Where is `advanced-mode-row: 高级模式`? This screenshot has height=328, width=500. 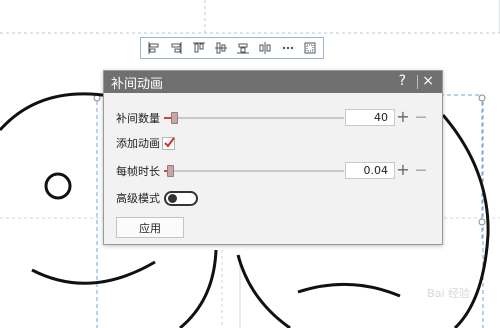 advanced-mode-row: 高级模式 is located at coordinates (132, 198).